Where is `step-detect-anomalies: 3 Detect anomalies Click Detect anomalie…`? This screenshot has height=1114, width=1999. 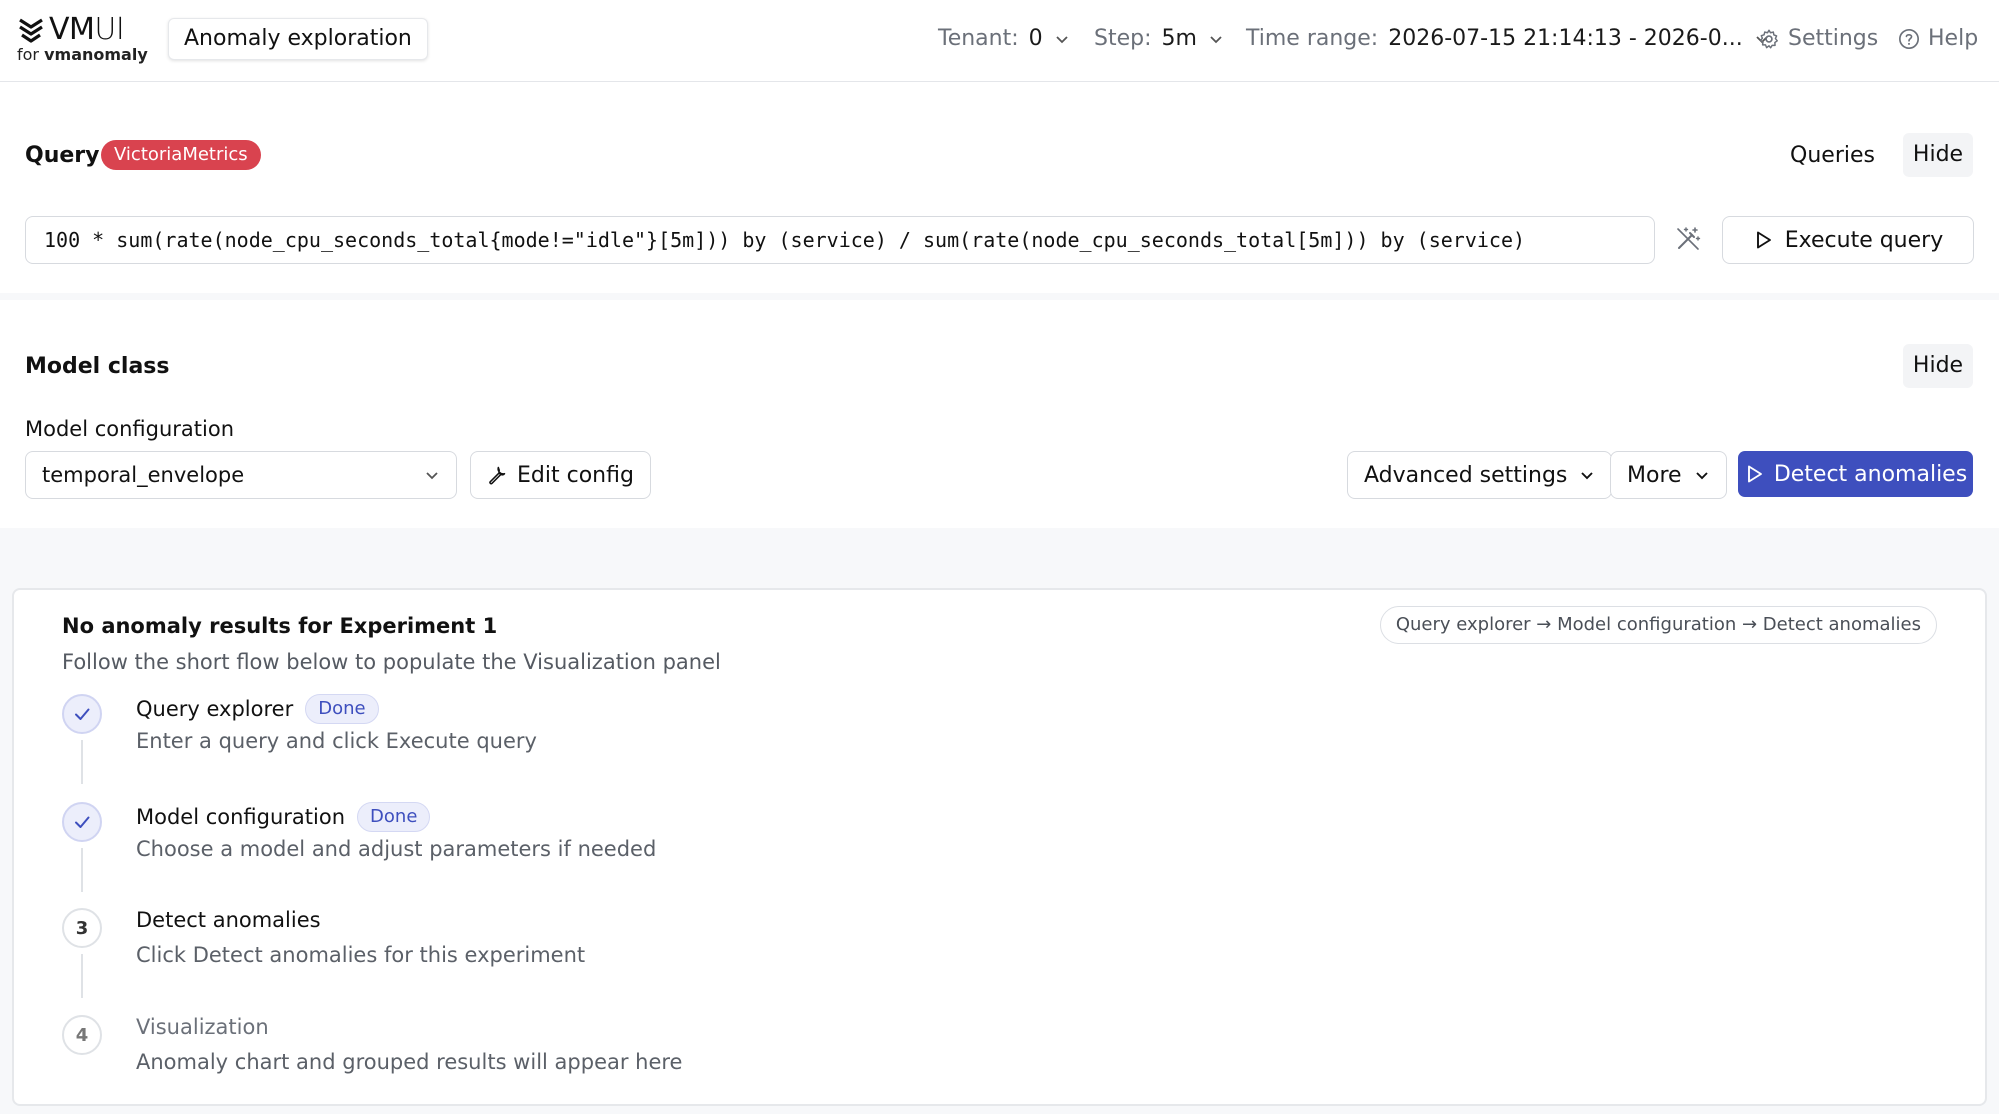
step-detect-anomalies: 3 Detect anomalies Click Detect anomalie… is located at coordinates (662, 958).